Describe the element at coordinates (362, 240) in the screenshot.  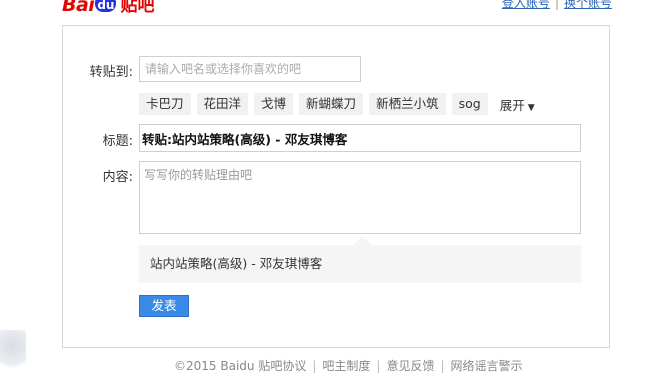
I see `quote-pointer-arrow` at that location.